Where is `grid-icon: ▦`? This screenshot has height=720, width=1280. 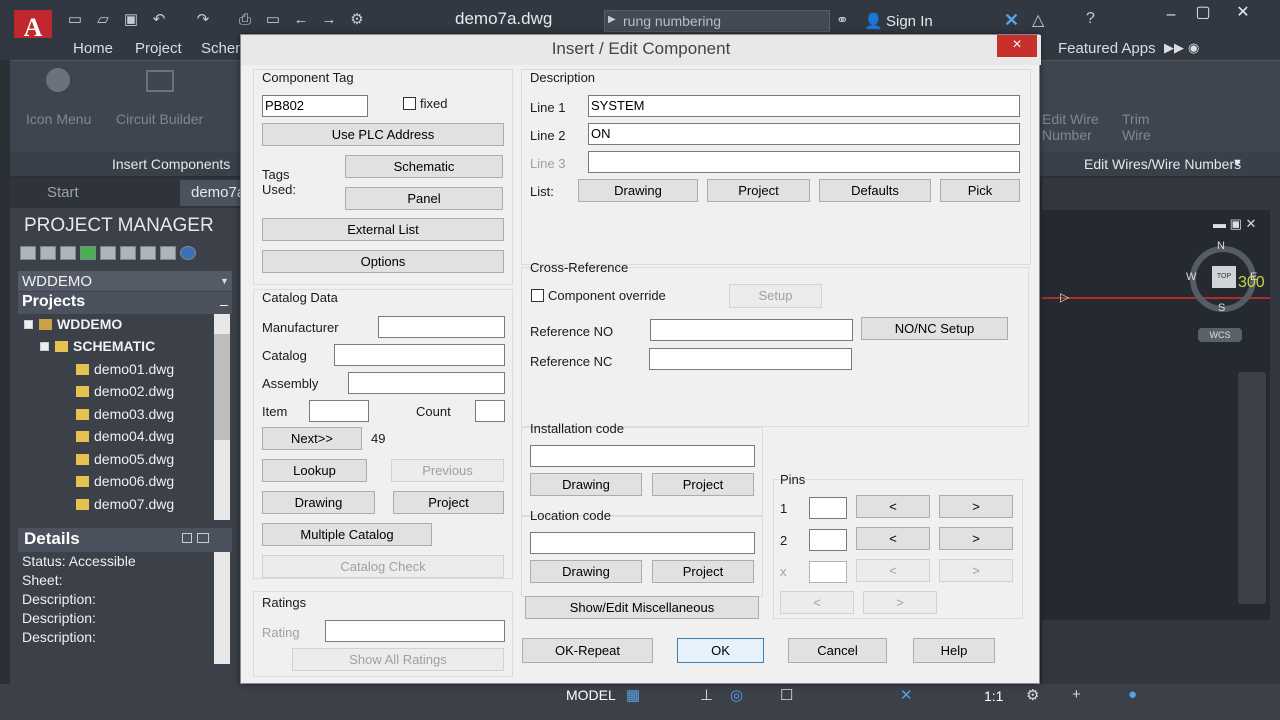
grid-icon: ▦ is located at coordinates (633, 695).